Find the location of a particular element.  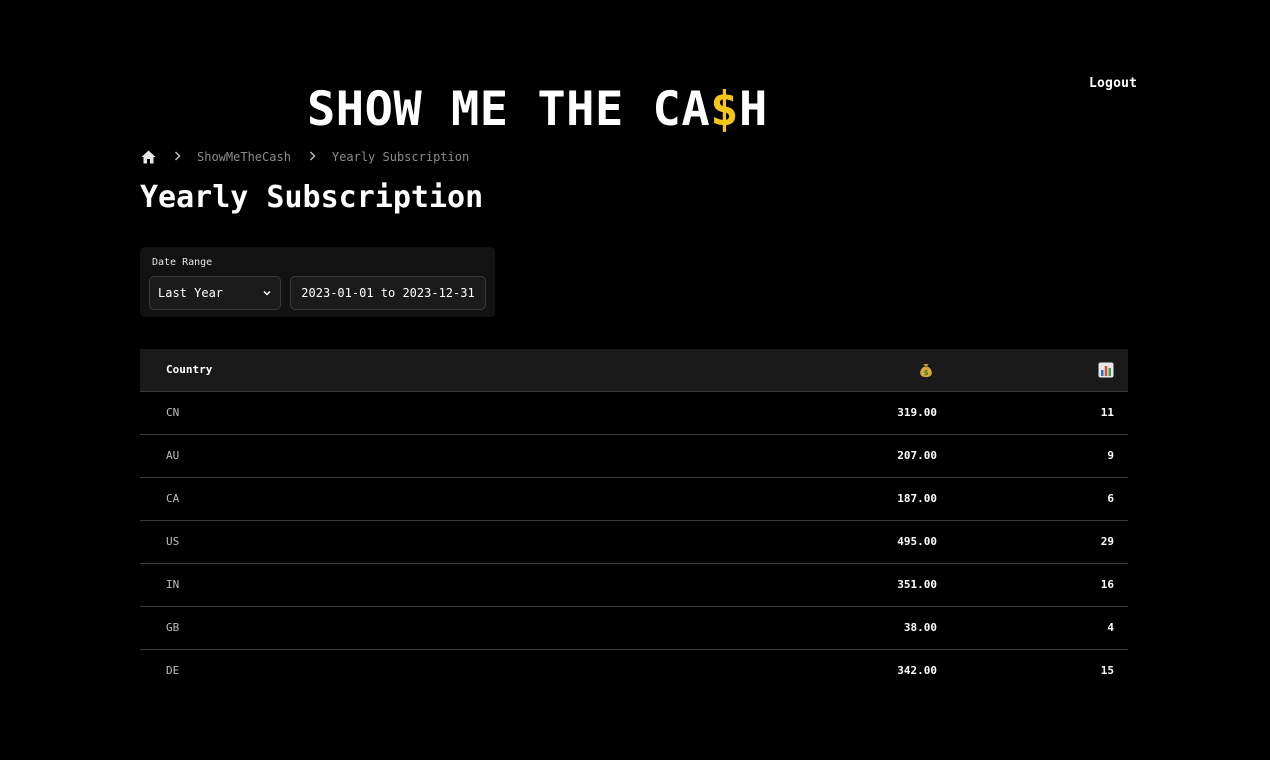

table-header-row: Country $ is located at coordinates (634, 370).